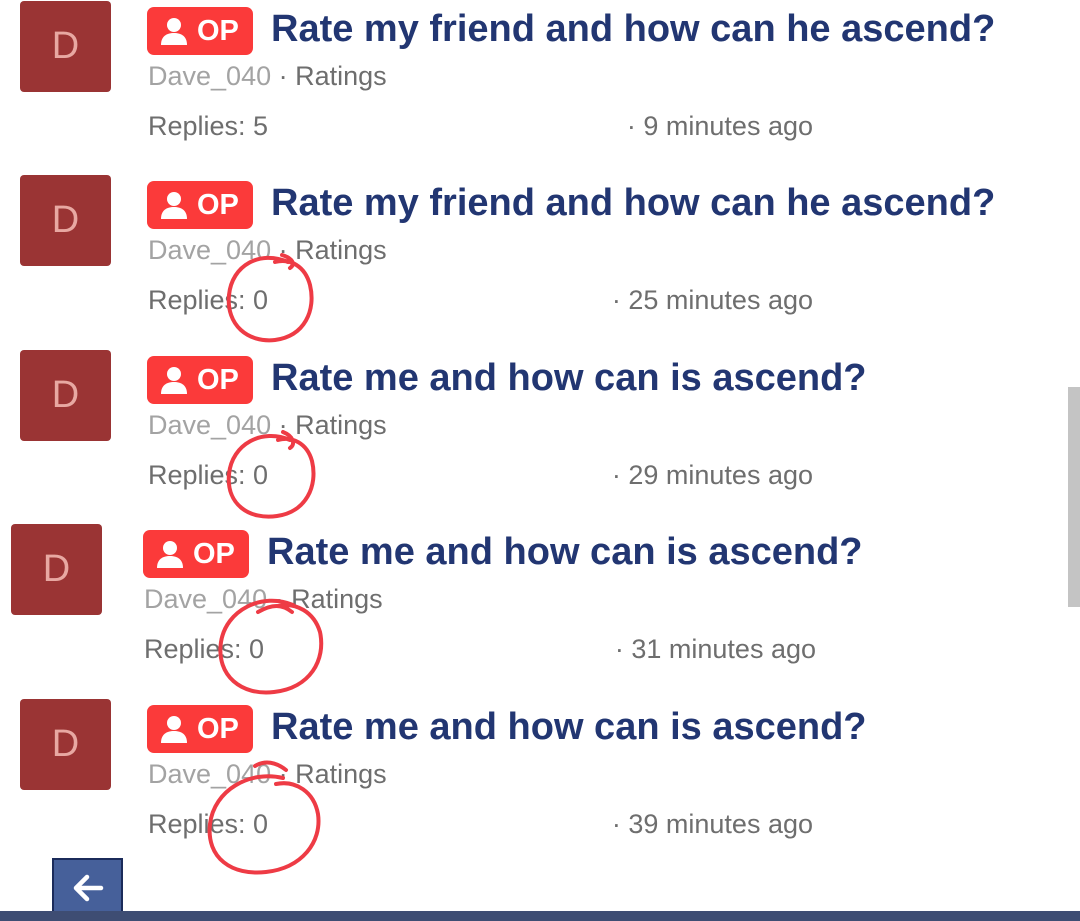 Image resolution: width=1080 pixels, height=921 pixels. I want to click on thread-time: · 29 minutes ago, so click(712, 475).